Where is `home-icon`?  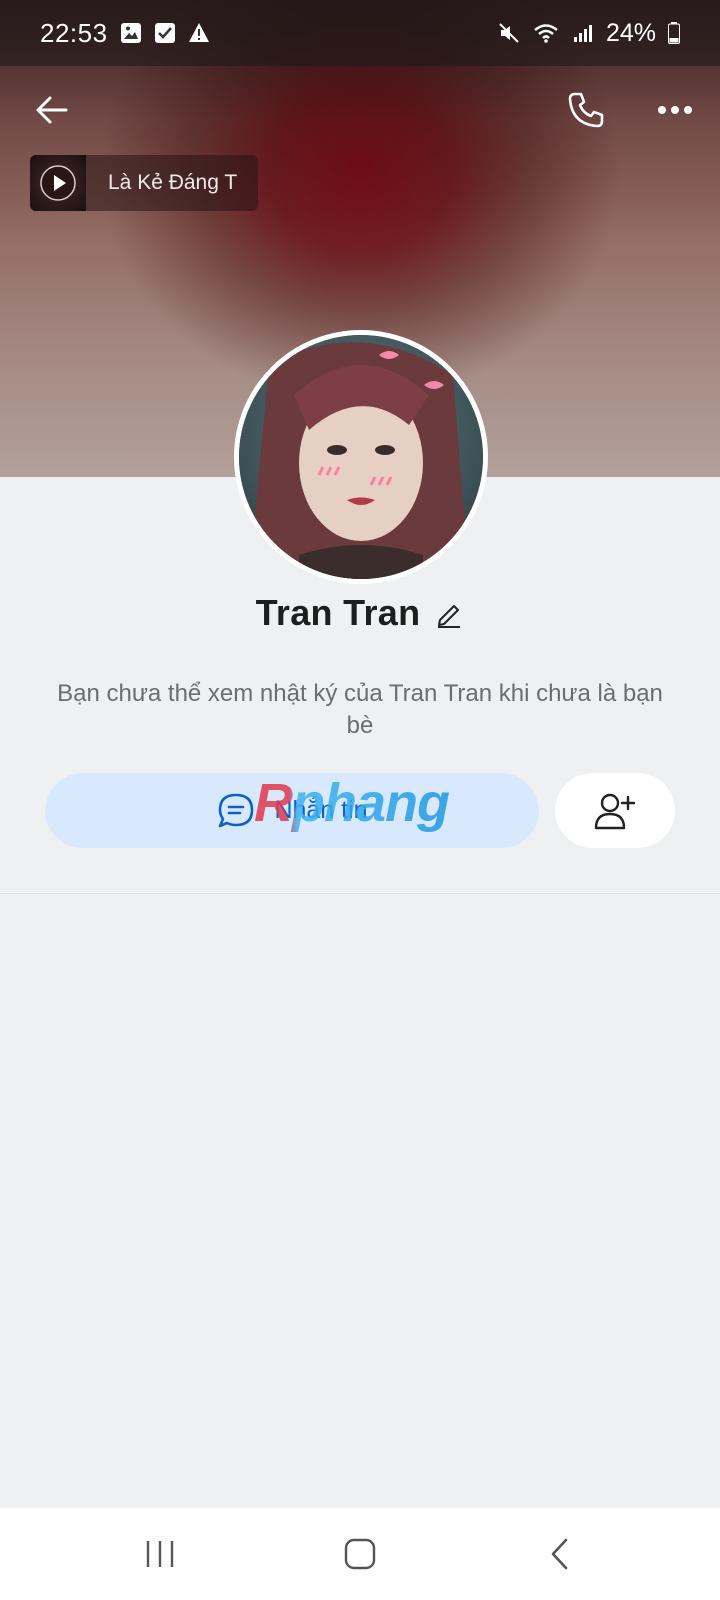 home-icon is located at coordinates (360, 1554).